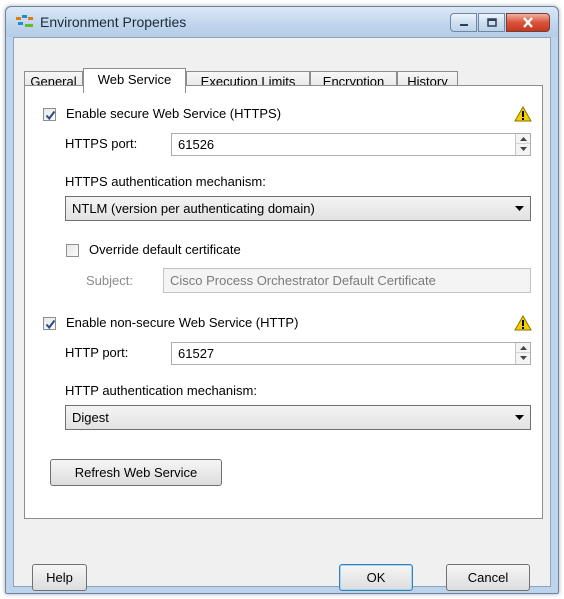 This screenshot has height=599, width=564. I want to click on enable-https-checkbox, so click(49, 114).